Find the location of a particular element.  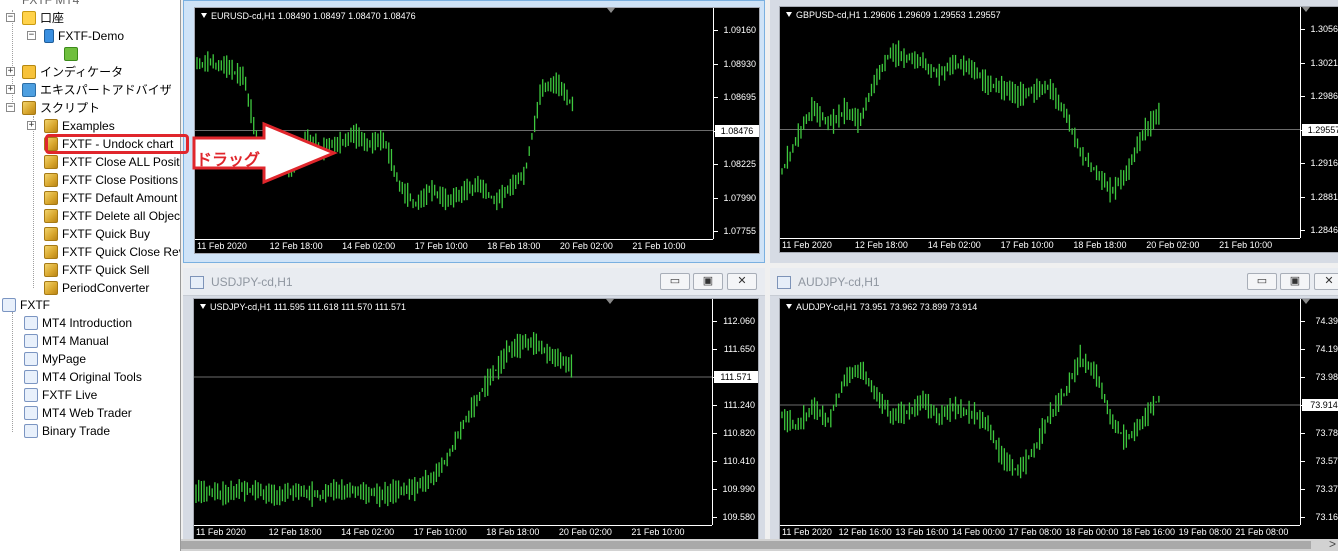

collapse-account-toggle: − is located at coordinates (31, 35).